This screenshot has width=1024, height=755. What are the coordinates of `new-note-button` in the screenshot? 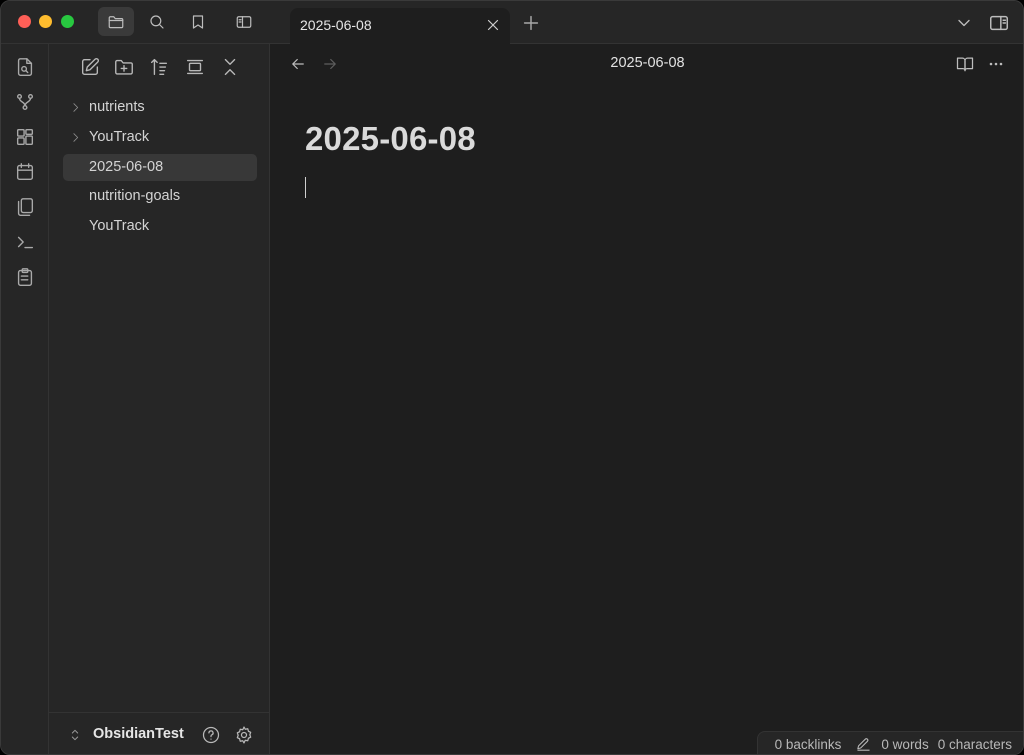 It's located at (90, 67).